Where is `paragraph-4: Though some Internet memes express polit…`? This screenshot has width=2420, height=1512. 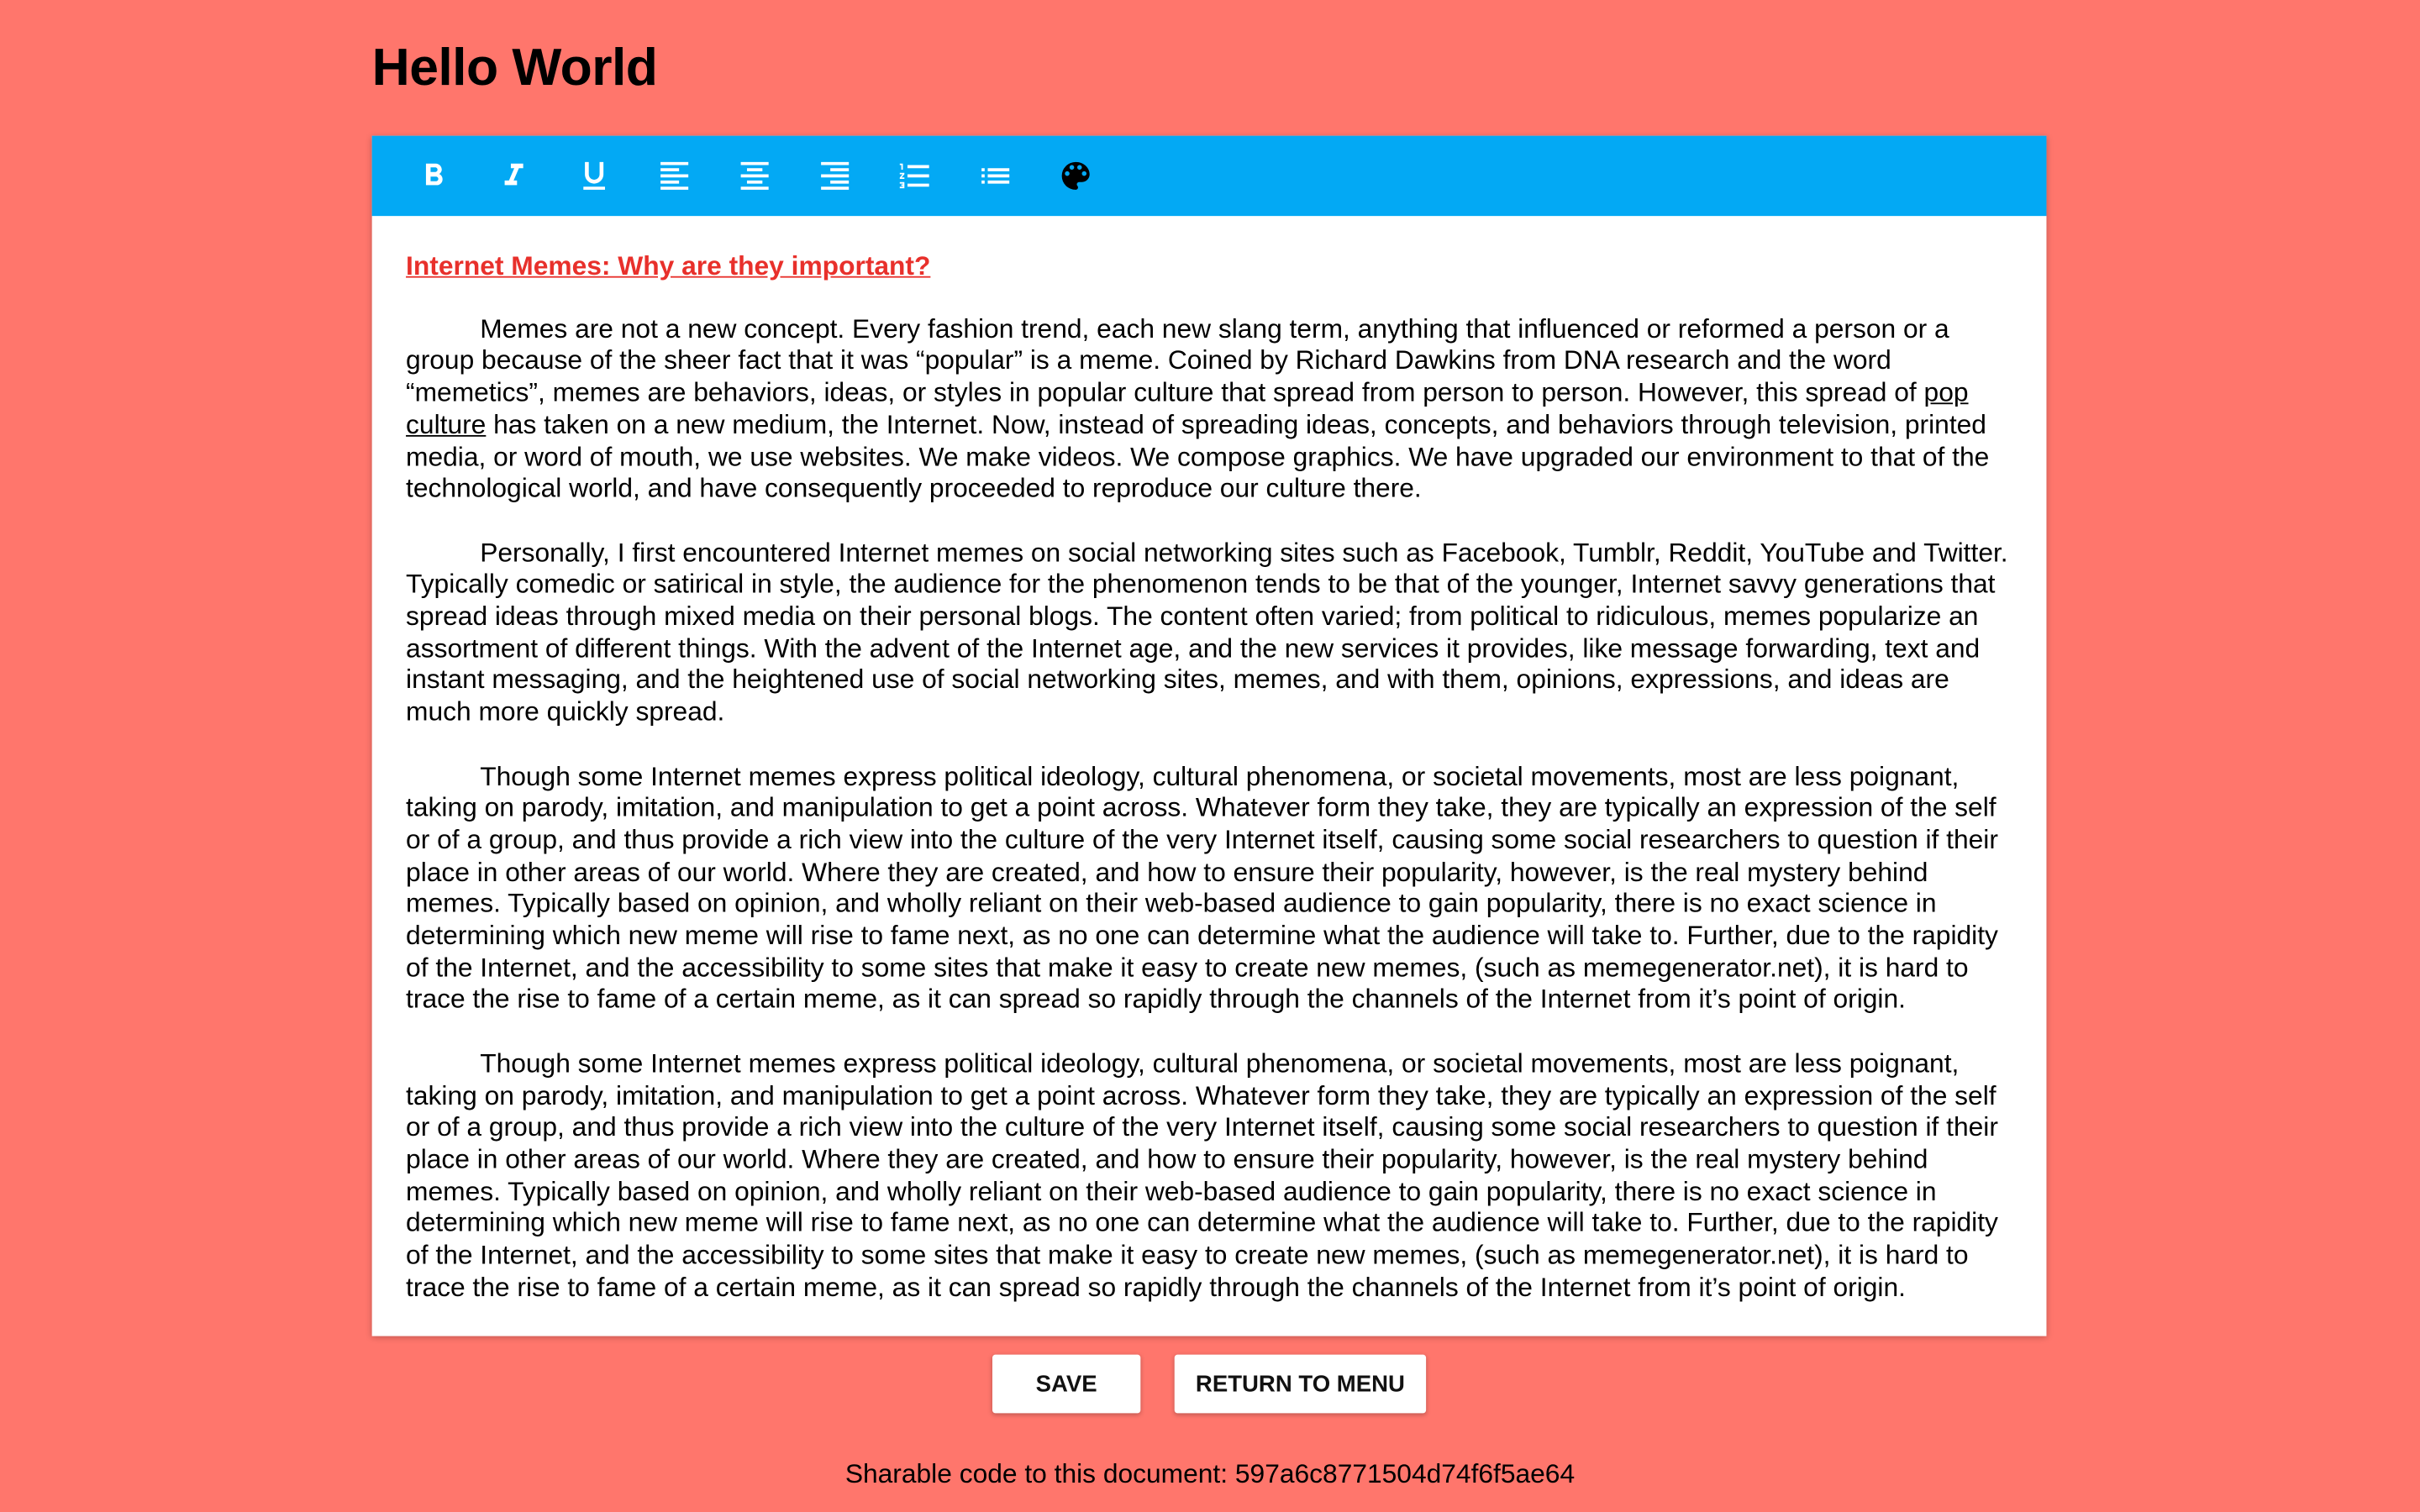 paragraph-4: Though some Internet memes express polit… is located at coordinates (1202, 1174).